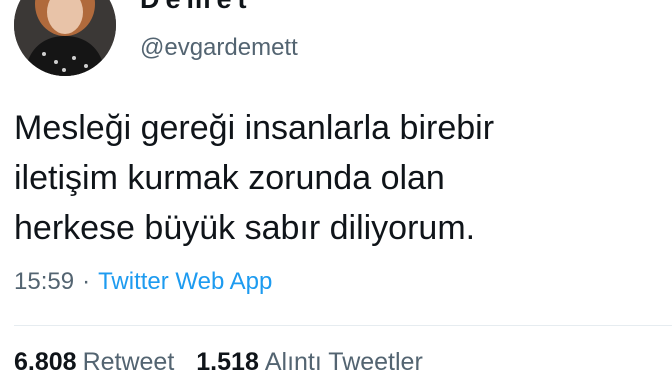  I want to click on tweet-text-line: Mesleği gereği insanlarla birebir, so click(254, 128).